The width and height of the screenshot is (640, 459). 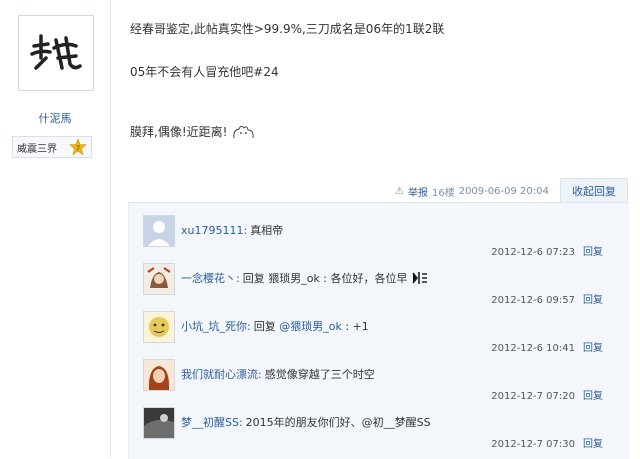 I want to click on commenter-name: 小坑_坑_死你:, so click(x=216, y=326).